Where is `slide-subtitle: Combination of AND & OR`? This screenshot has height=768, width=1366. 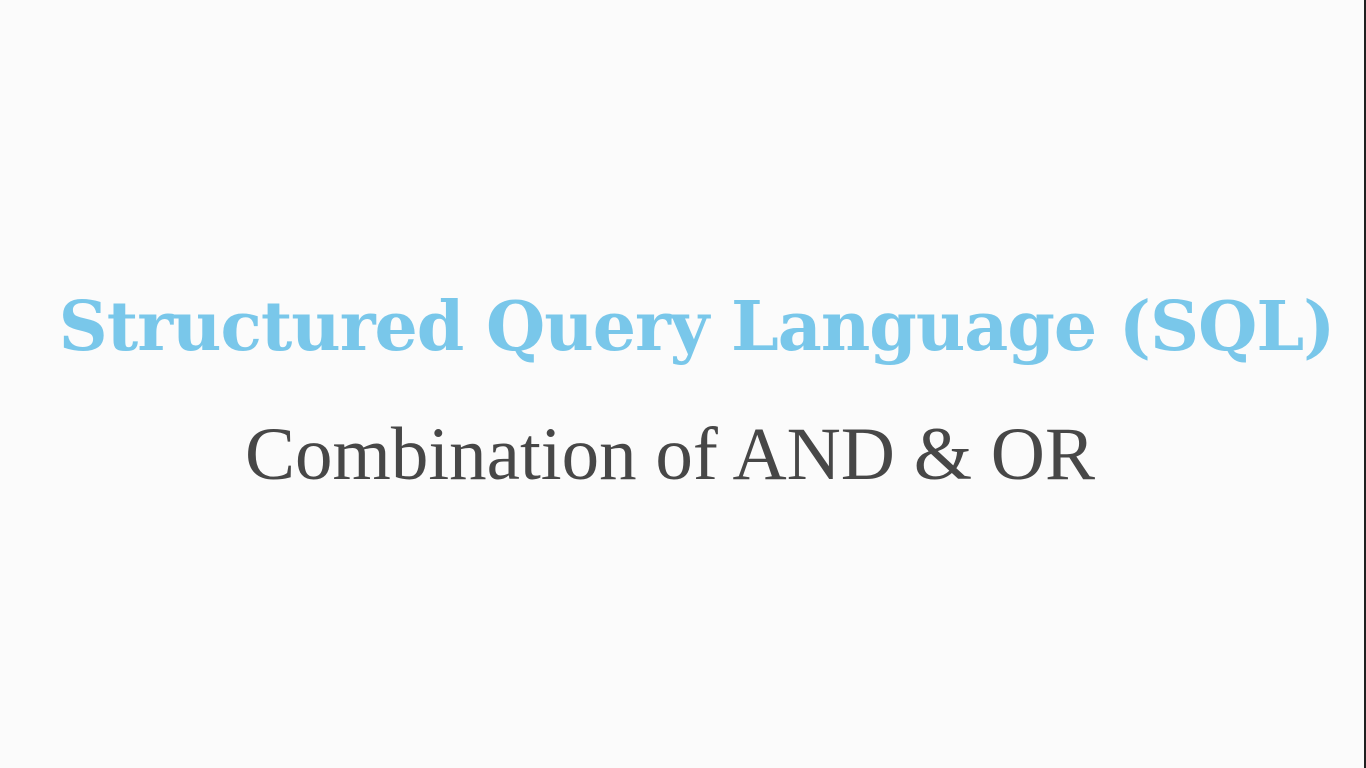
slide-subtitle: Combination of AND & OR is located at coordinates (669, 454).